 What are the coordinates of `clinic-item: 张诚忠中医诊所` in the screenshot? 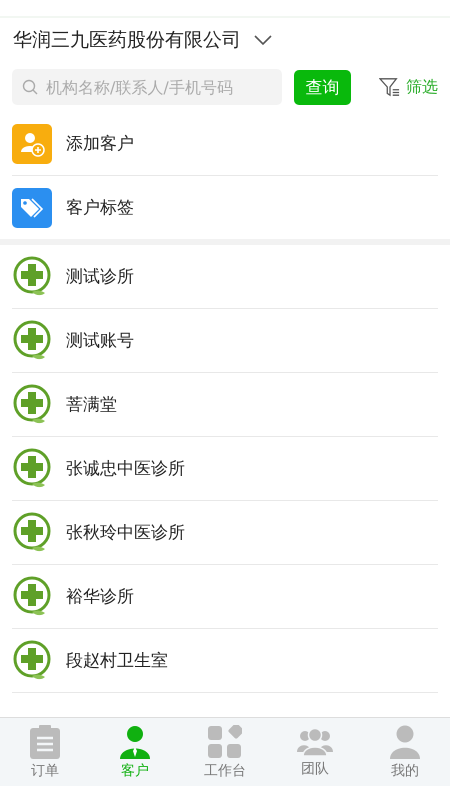 It's located at (225, 469).